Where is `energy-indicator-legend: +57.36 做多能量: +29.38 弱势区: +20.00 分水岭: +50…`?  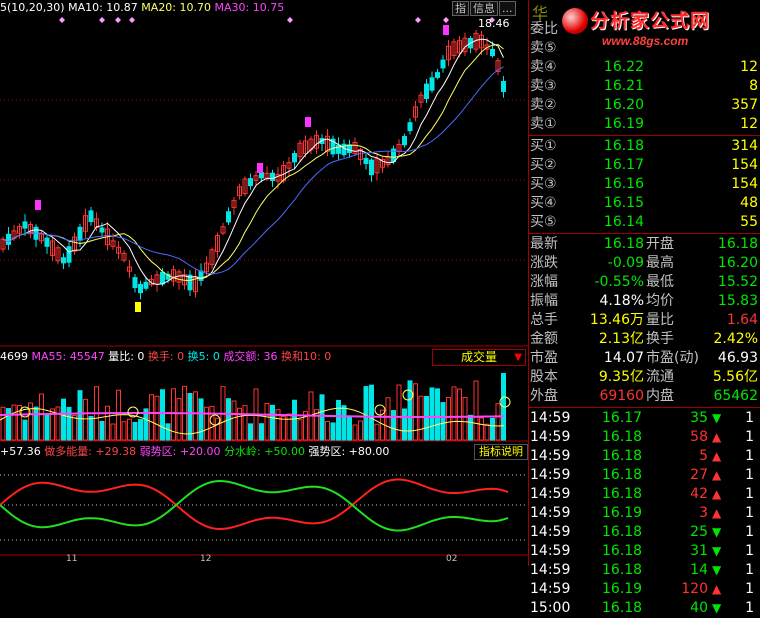 energy-indicator-legend: +57.36 做多能量: +29.38 弱势区: +20.00 分水岭: +50… is located at coordinates (194, 452).